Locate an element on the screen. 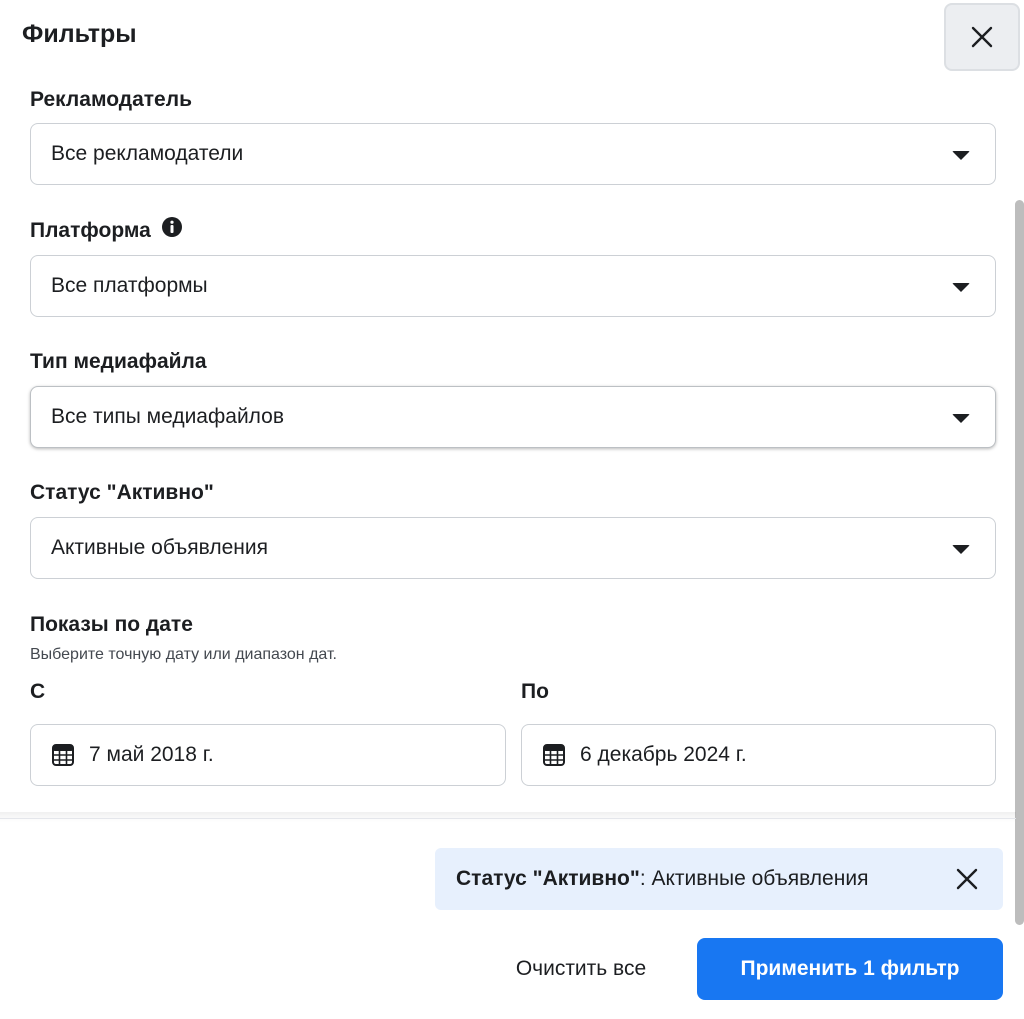 The height and width of the screenshot is (1019, 1024). impressions-by-date-label: Показы по дате is located at coordinates (111, 624).